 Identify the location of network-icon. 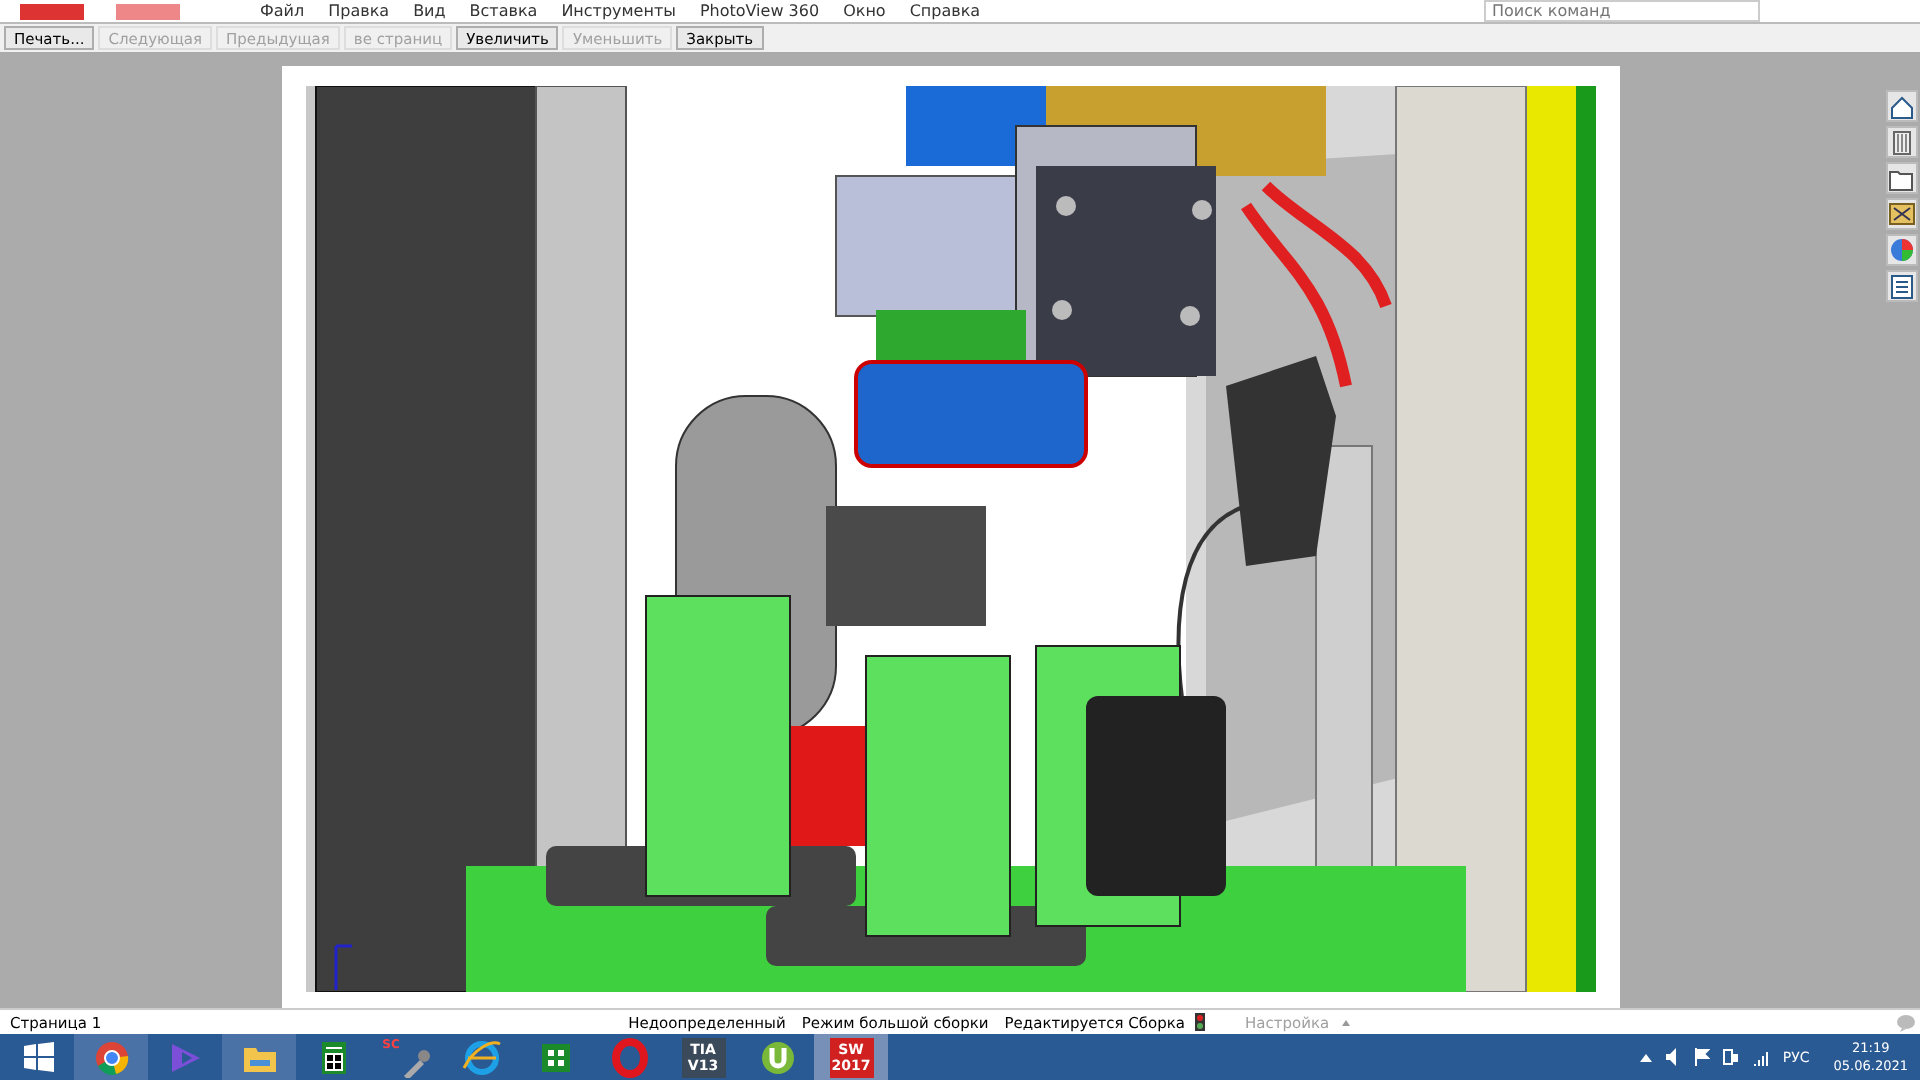
(1731, 1057).